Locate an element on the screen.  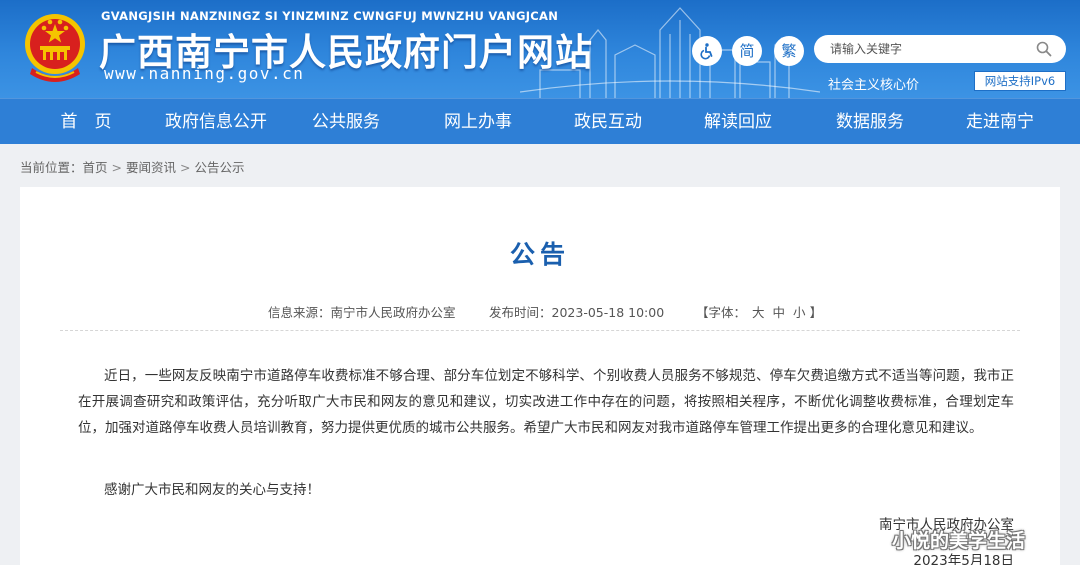
font-close: 】 is located at coordinates (816, 312).